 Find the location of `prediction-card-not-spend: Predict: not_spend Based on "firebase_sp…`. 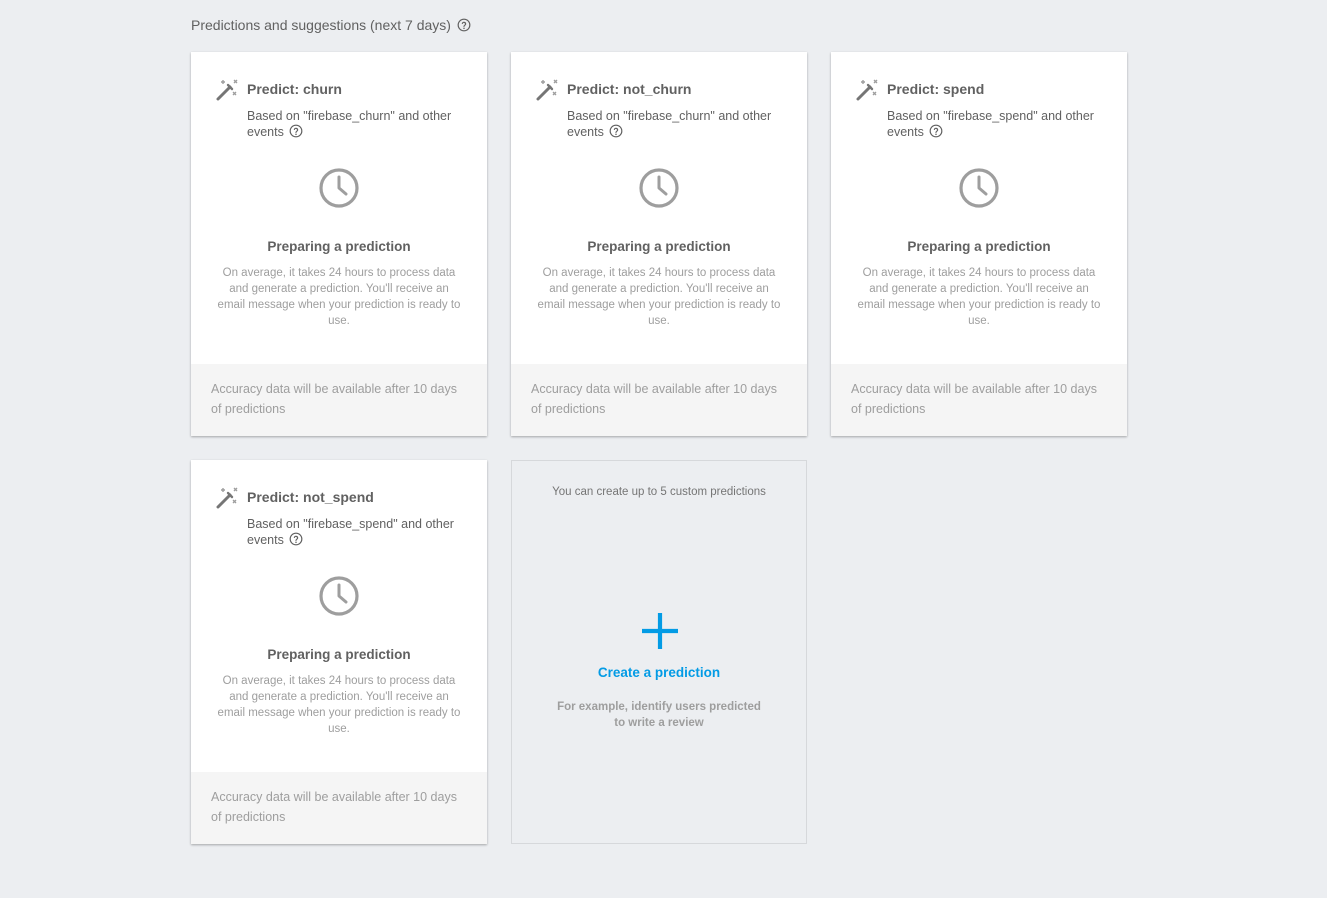

prediction-card-not-spend: Predict: not_spend Based on "firebase_sp… is located at coordinates (339, 652).